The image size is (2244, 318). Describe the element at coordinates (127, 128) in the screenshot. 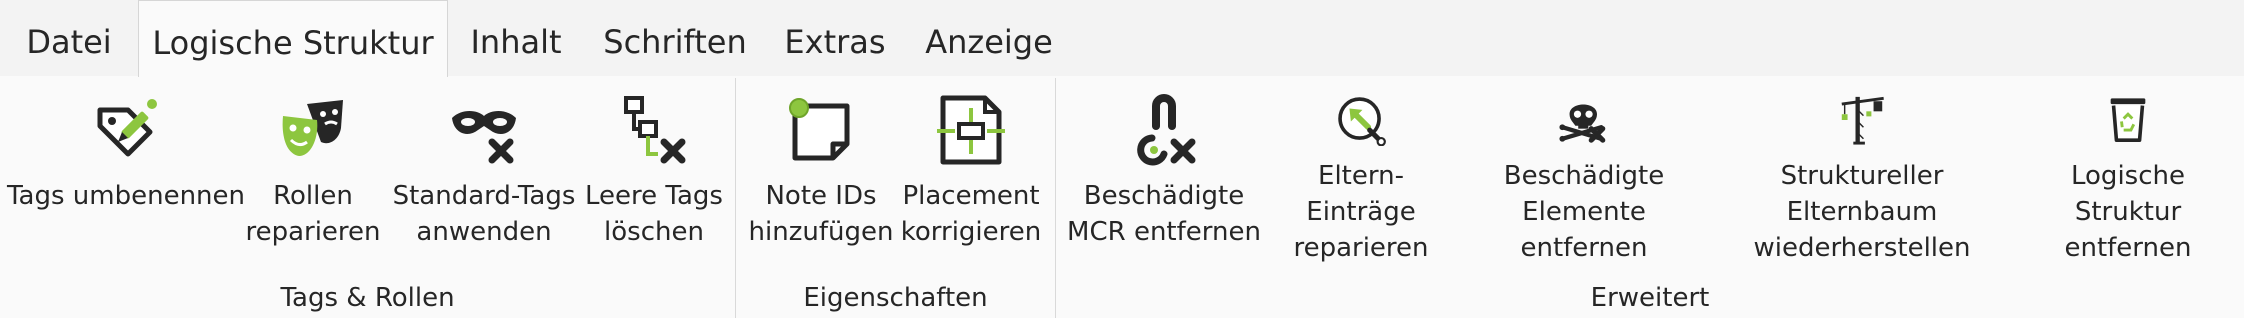

I see `tag-pencil-icon` at that location.